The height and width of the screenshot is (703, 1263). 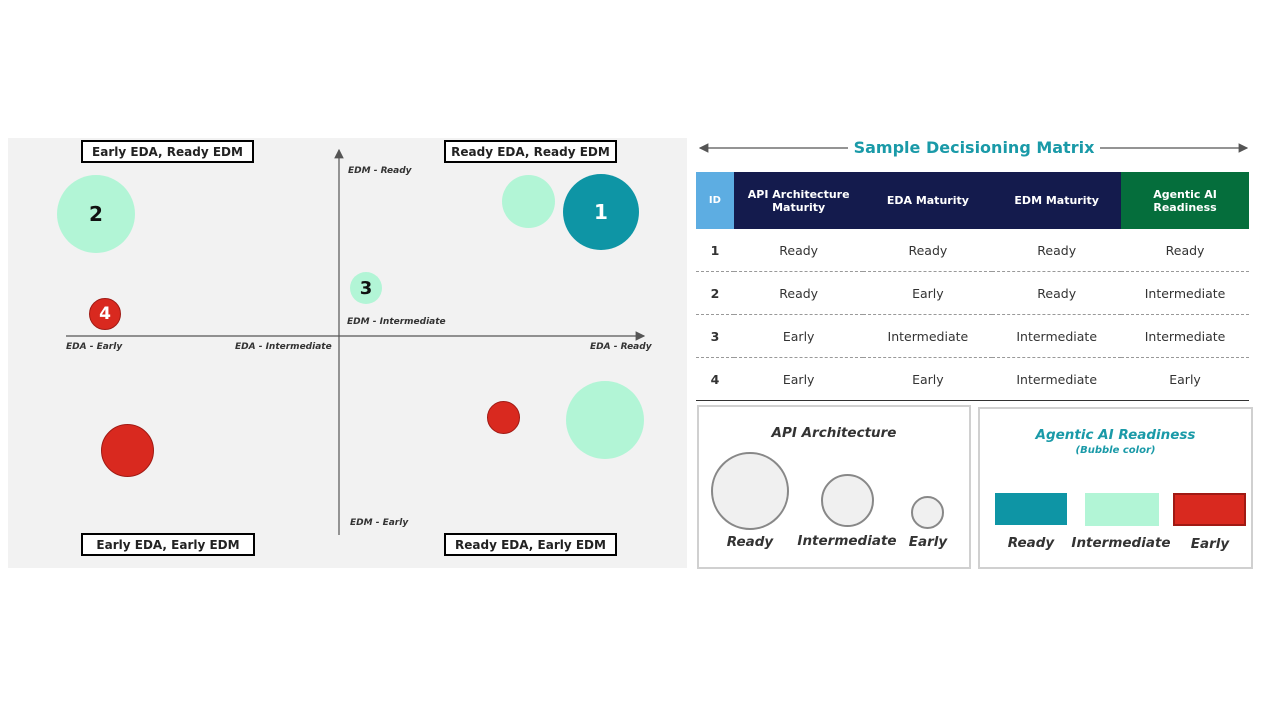 What do you see at coordinates (601, 212) in the screenshot?
I see `bubble-1: 1` at bounding box center [601, 212].